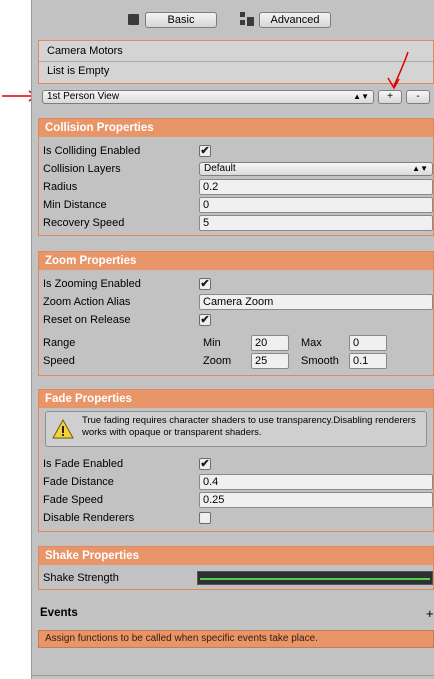  I want to click on recovery-speed-label: Recovery Speed, so click(84, 223).